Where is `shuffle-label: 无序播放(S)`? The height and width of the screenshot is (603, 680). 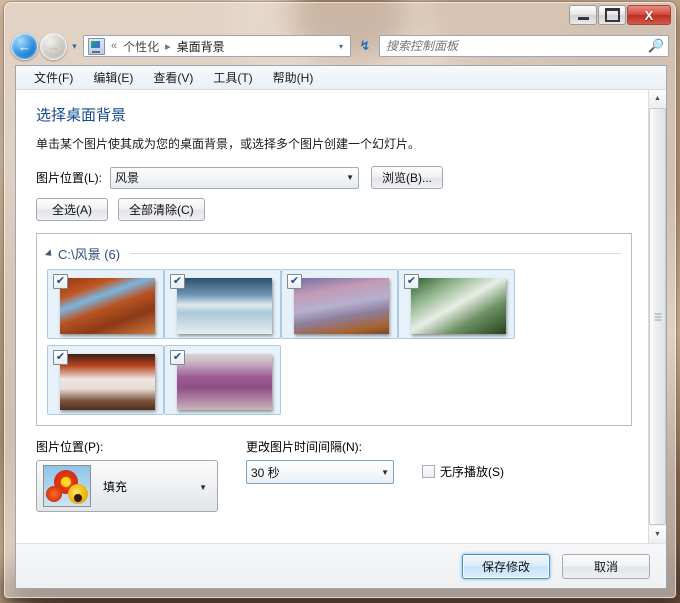 shuffle-label: 无序播放(S) is located at coordinates (472, 472).